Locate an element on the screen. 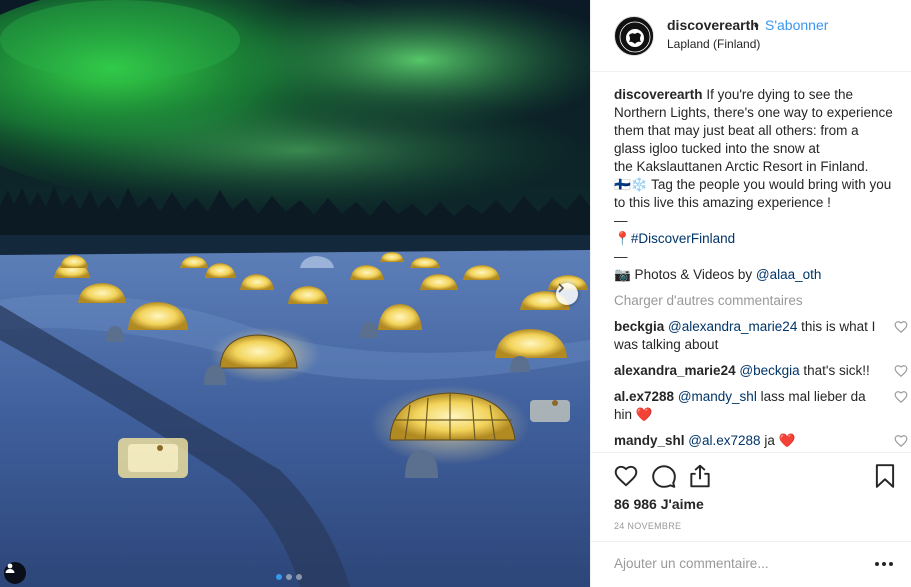 The height and width of the screenshot is (587, 911). comment-bubble-icon is located at coordinates (664, 476).